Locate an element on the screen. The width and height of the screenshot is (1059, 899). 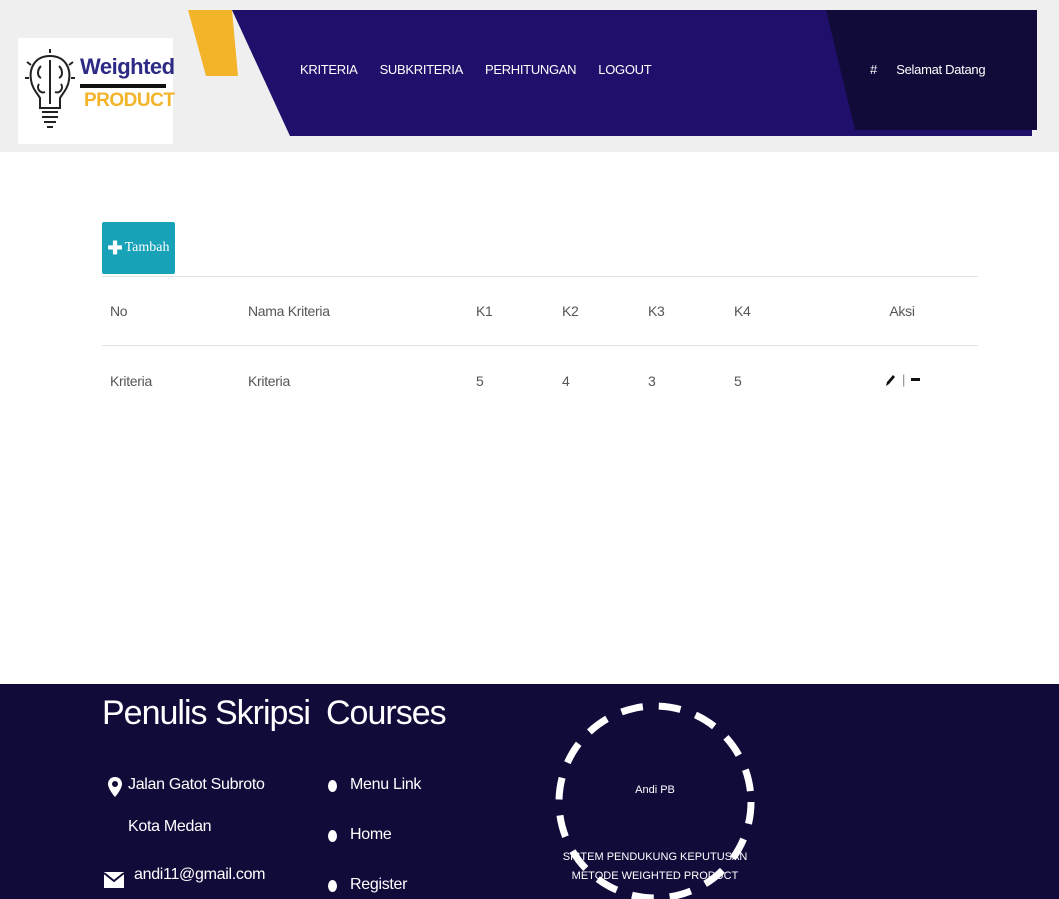
column-header-nama-kriteria: Nama Kriteria is located at coordinates (289, 311).